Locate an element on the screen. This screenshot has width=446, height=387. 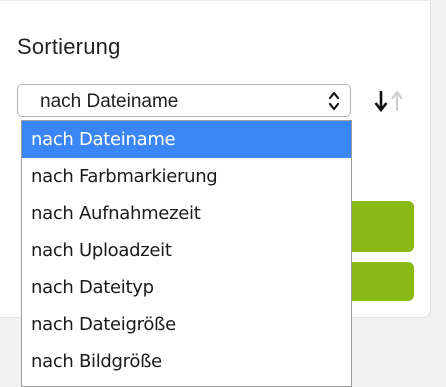
sort-select: nach Dateiname is located at coordinates (184, 100).